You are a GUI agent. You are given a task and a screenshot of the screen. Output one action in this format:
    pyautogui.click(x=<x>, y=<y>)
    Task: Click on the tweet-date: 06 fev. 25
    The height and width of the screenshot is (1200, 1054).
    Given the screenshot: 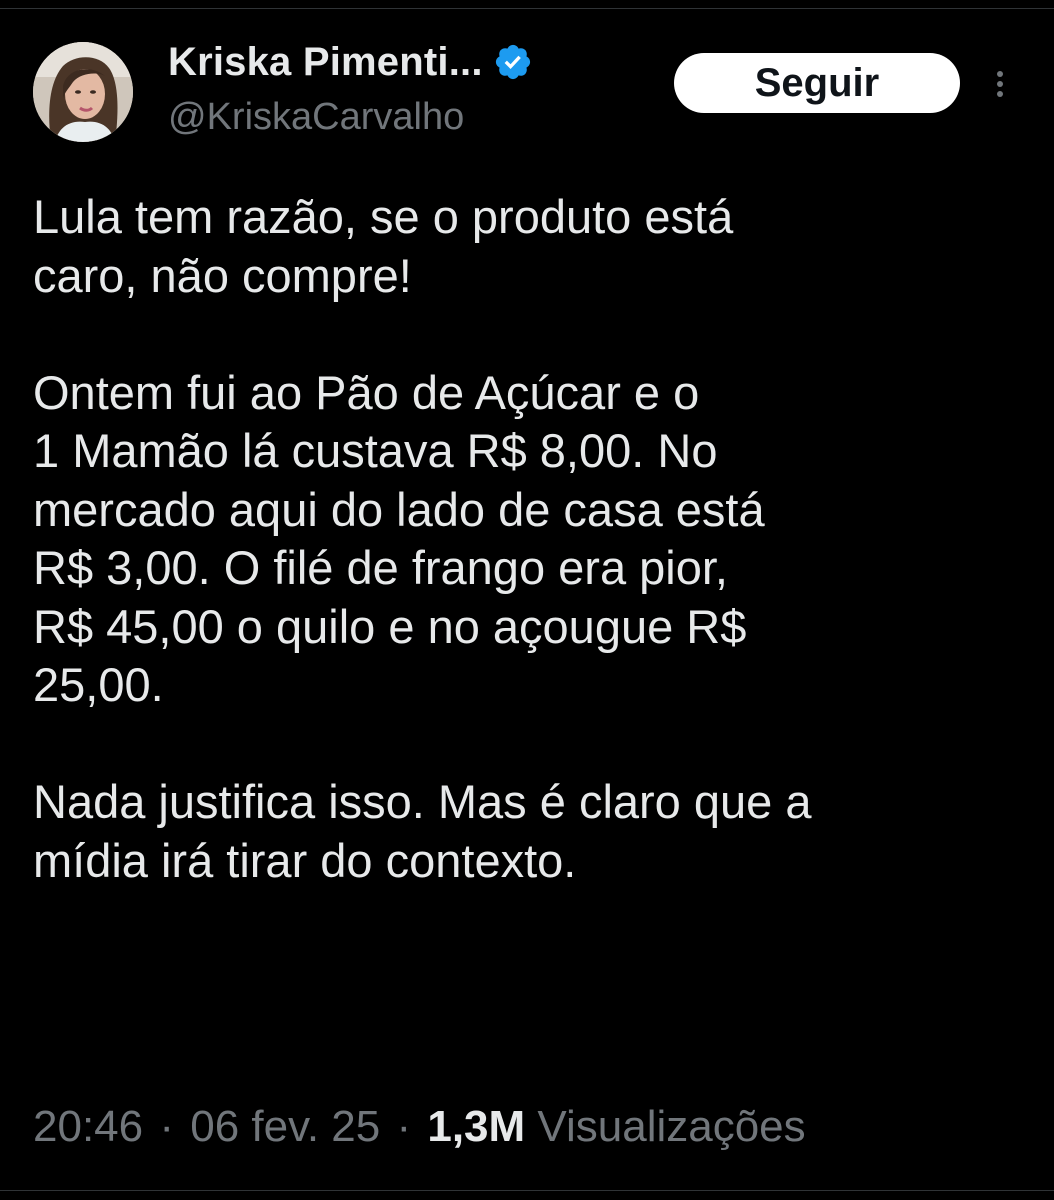 What is the action you would take?
    pyautogui.click(x=285, y=1126)
    